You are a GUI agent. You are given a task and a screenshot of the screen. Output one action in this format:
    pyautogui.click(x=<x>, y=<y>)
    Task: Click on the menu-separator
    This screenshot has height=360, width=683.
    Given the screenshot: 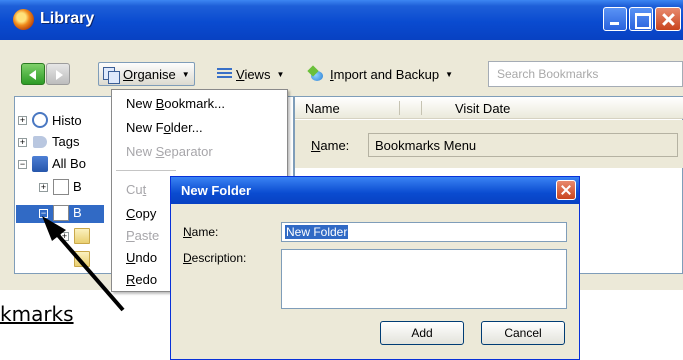 What is the action you would take?
    pyautogui.click(x=146, y=170)
    